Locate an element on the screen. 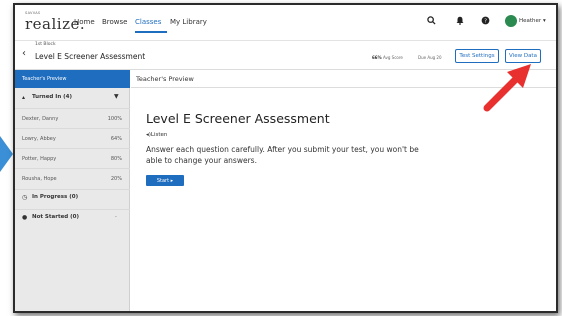  chevron-right-icon: ▸ is located at coordinates (172, 180).